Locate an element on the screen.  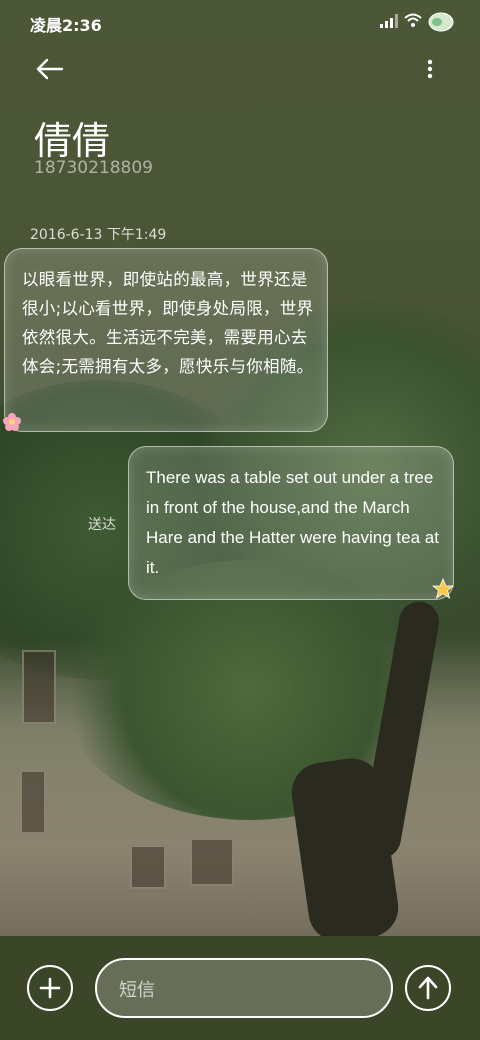
send-button is located at coordinates (428, 988).